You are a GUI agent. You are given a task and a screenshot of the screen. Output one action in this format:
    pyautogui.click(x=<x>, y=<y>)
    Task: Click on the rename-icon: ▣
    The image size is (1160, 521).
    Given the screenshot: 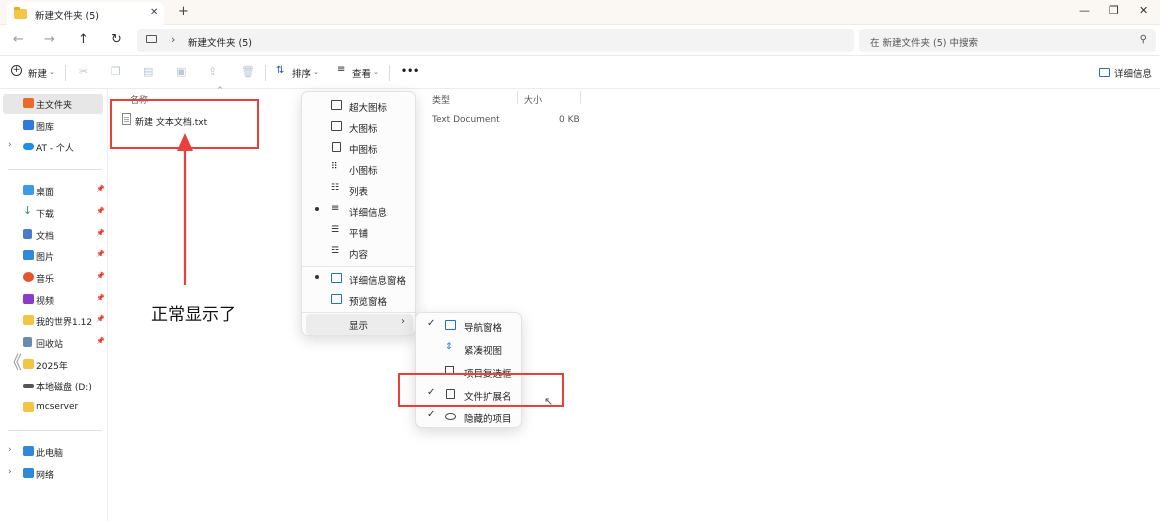 What is the action you would take?
    pyautogui.click(x=181, y=71)
    